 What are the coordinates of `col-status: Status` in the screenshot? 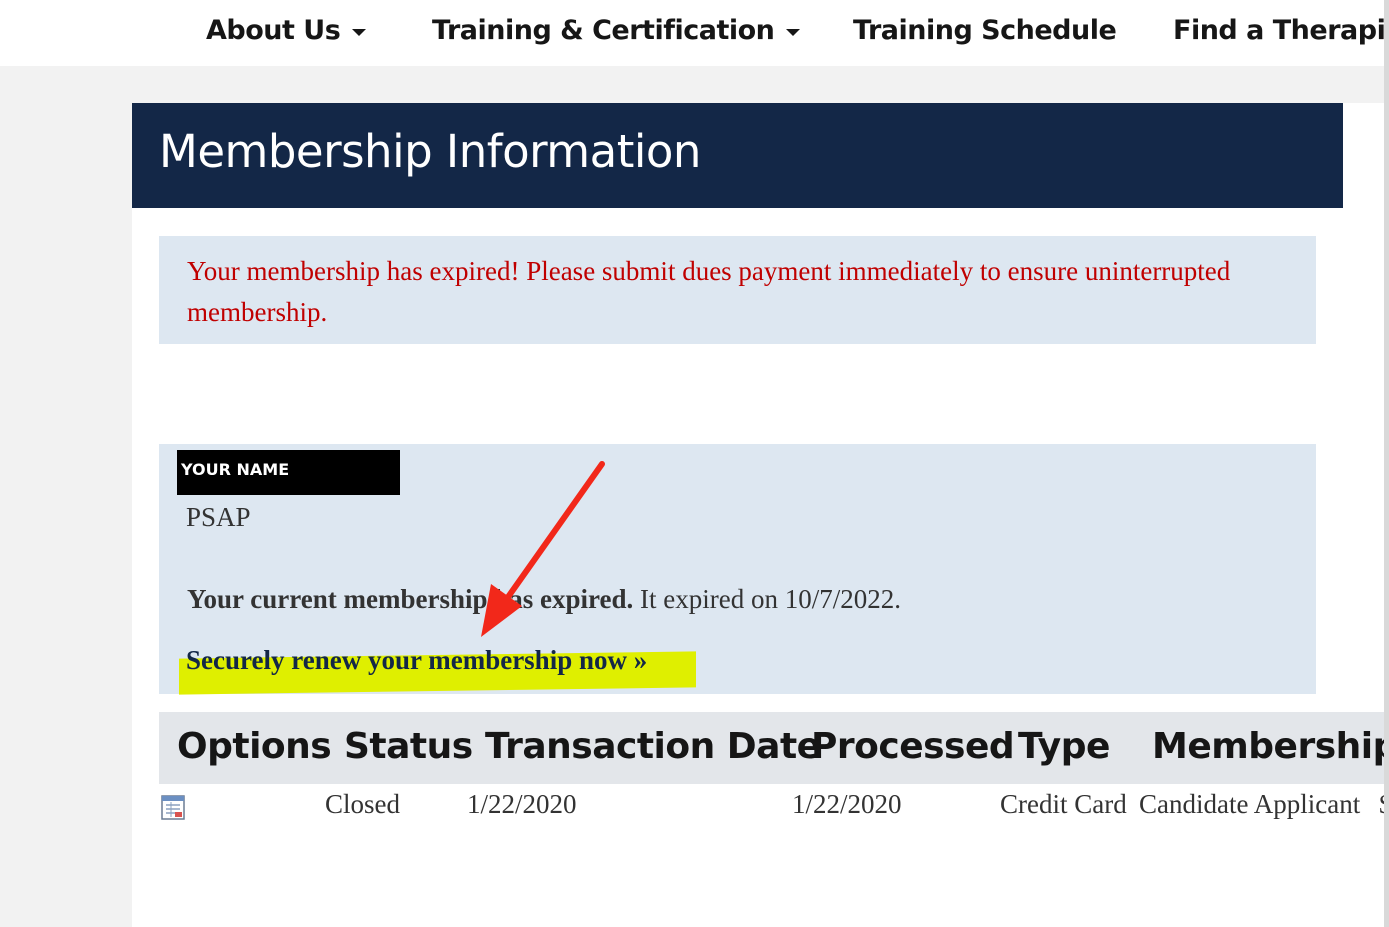 It's located at (408, 746).